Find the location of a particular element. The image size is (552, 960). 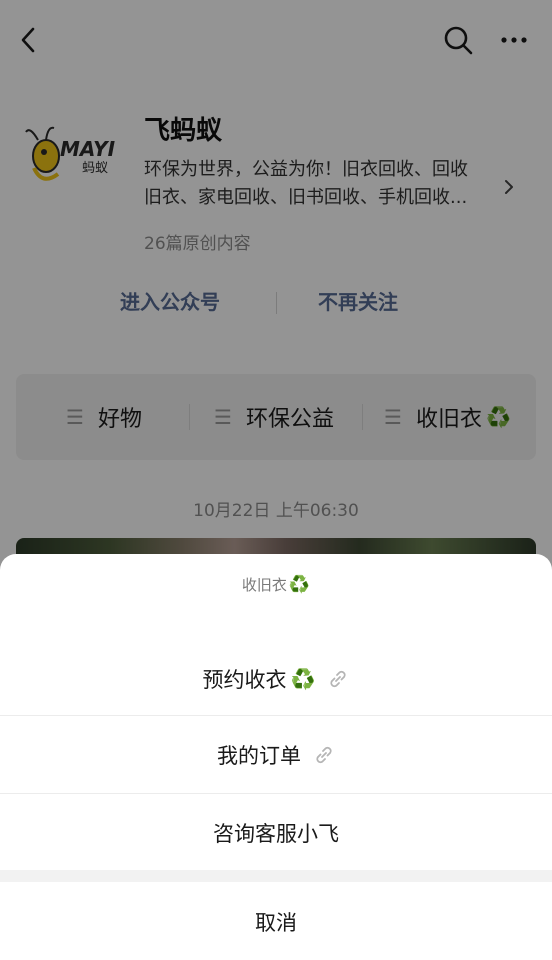

action-sheet-title: 收旧衣 ♻️ is located at coordinates (276, 584).